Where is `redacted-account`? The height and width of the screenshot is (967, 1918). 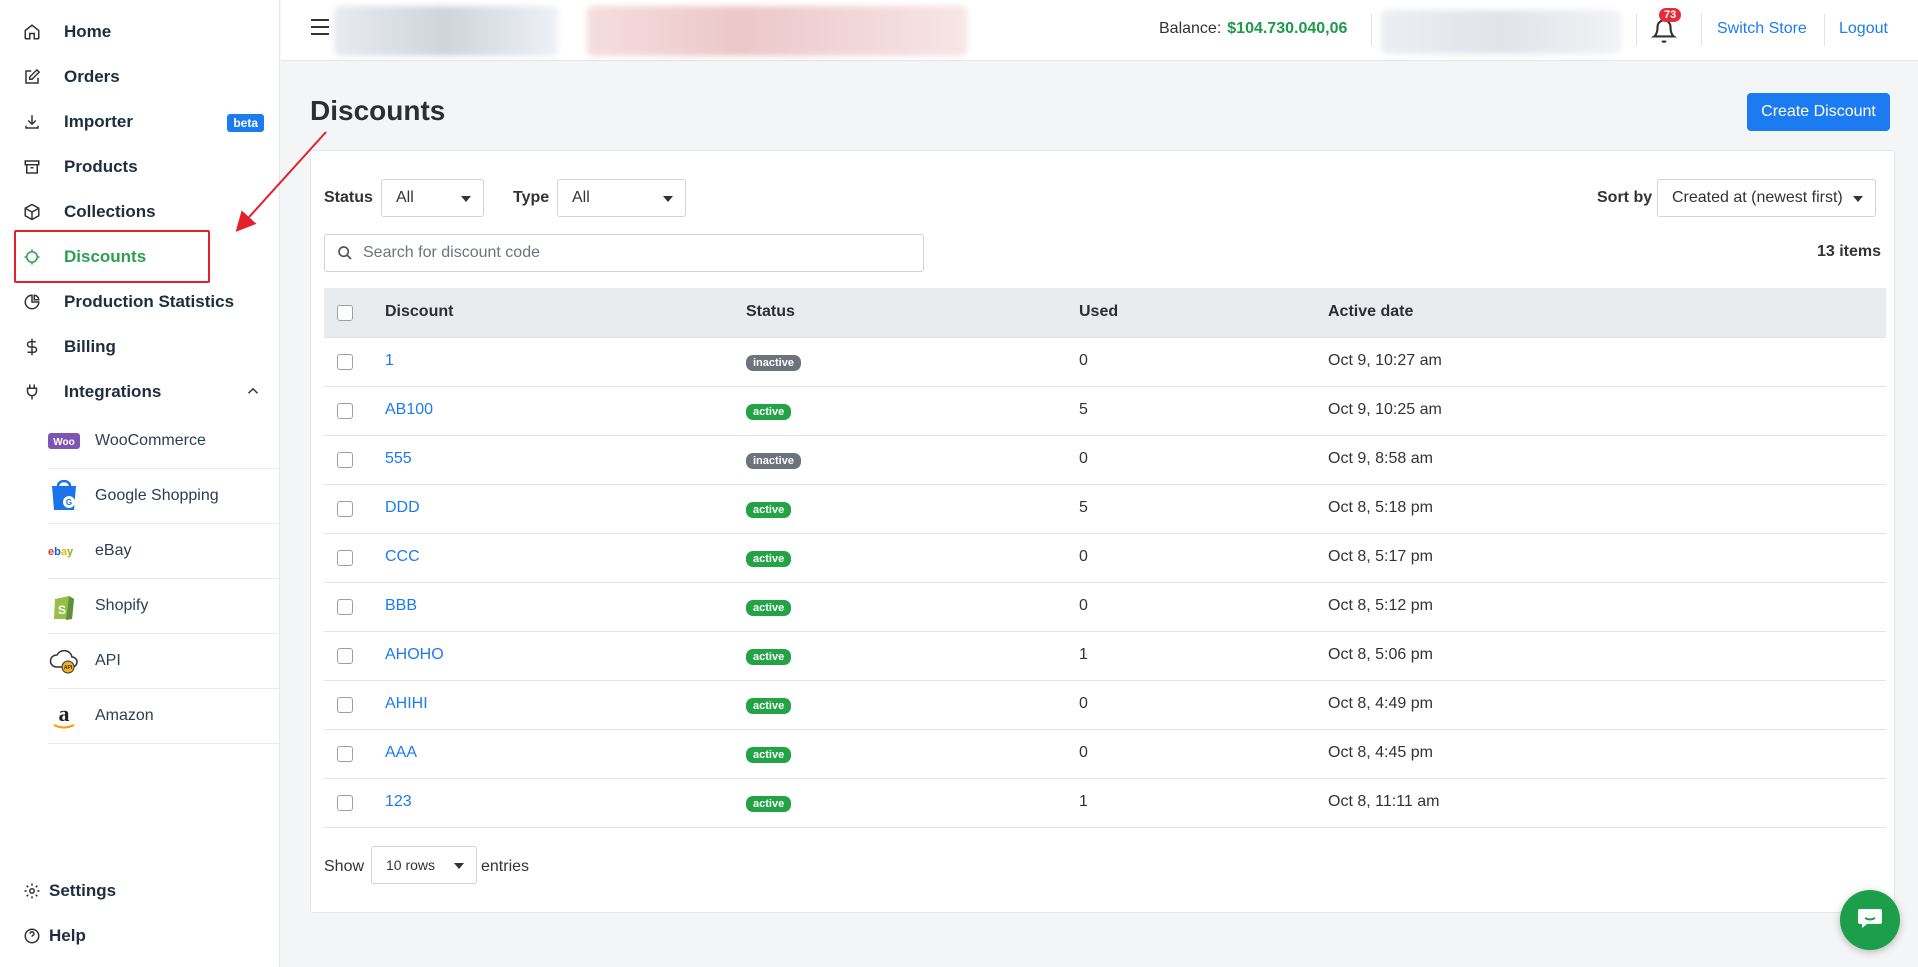
redacted-account is located at coordinates (1501, 32).